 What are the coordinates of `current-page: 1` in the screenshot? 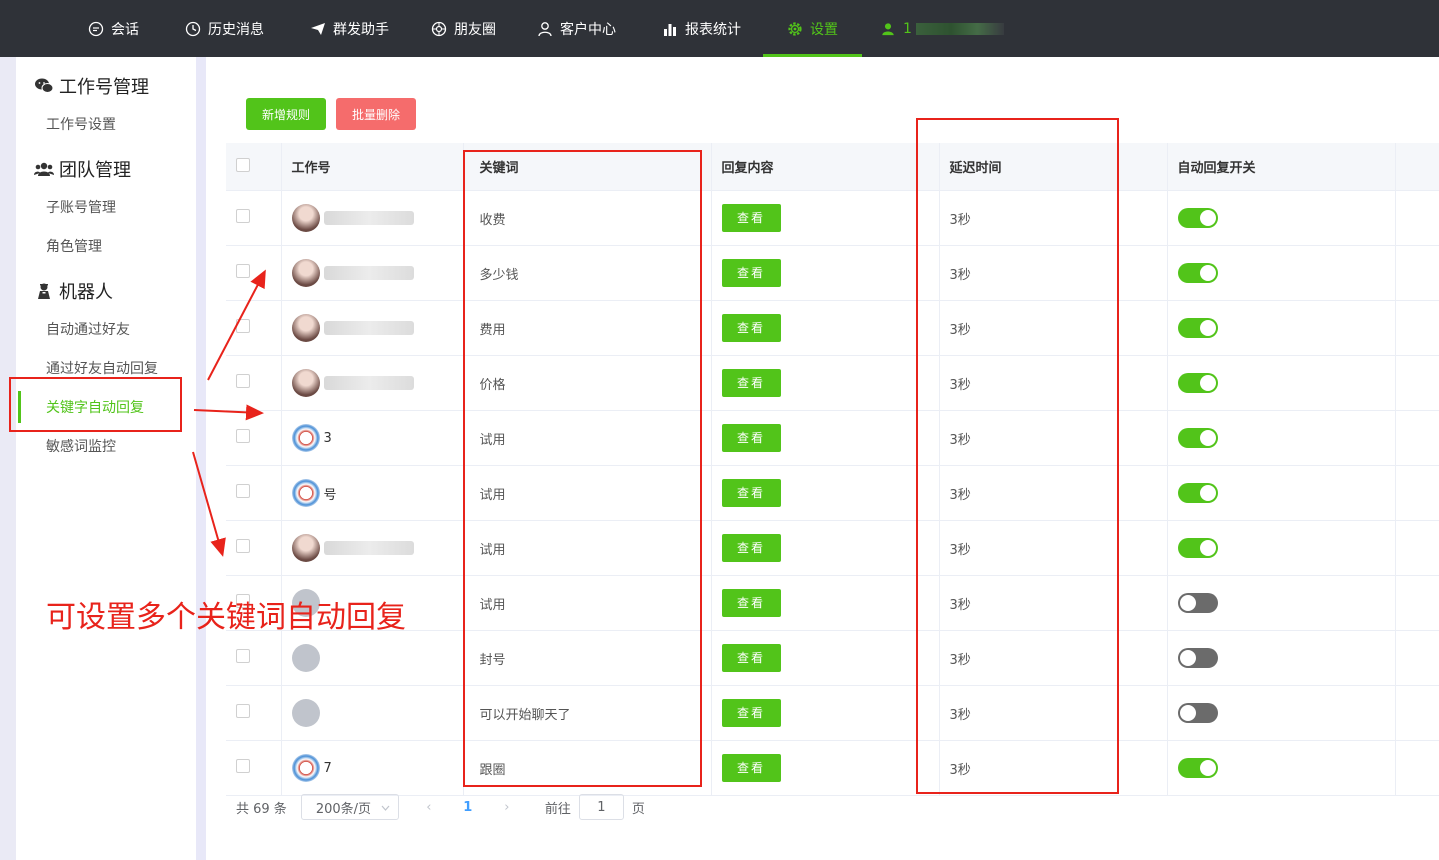 It's located at (468, 807).